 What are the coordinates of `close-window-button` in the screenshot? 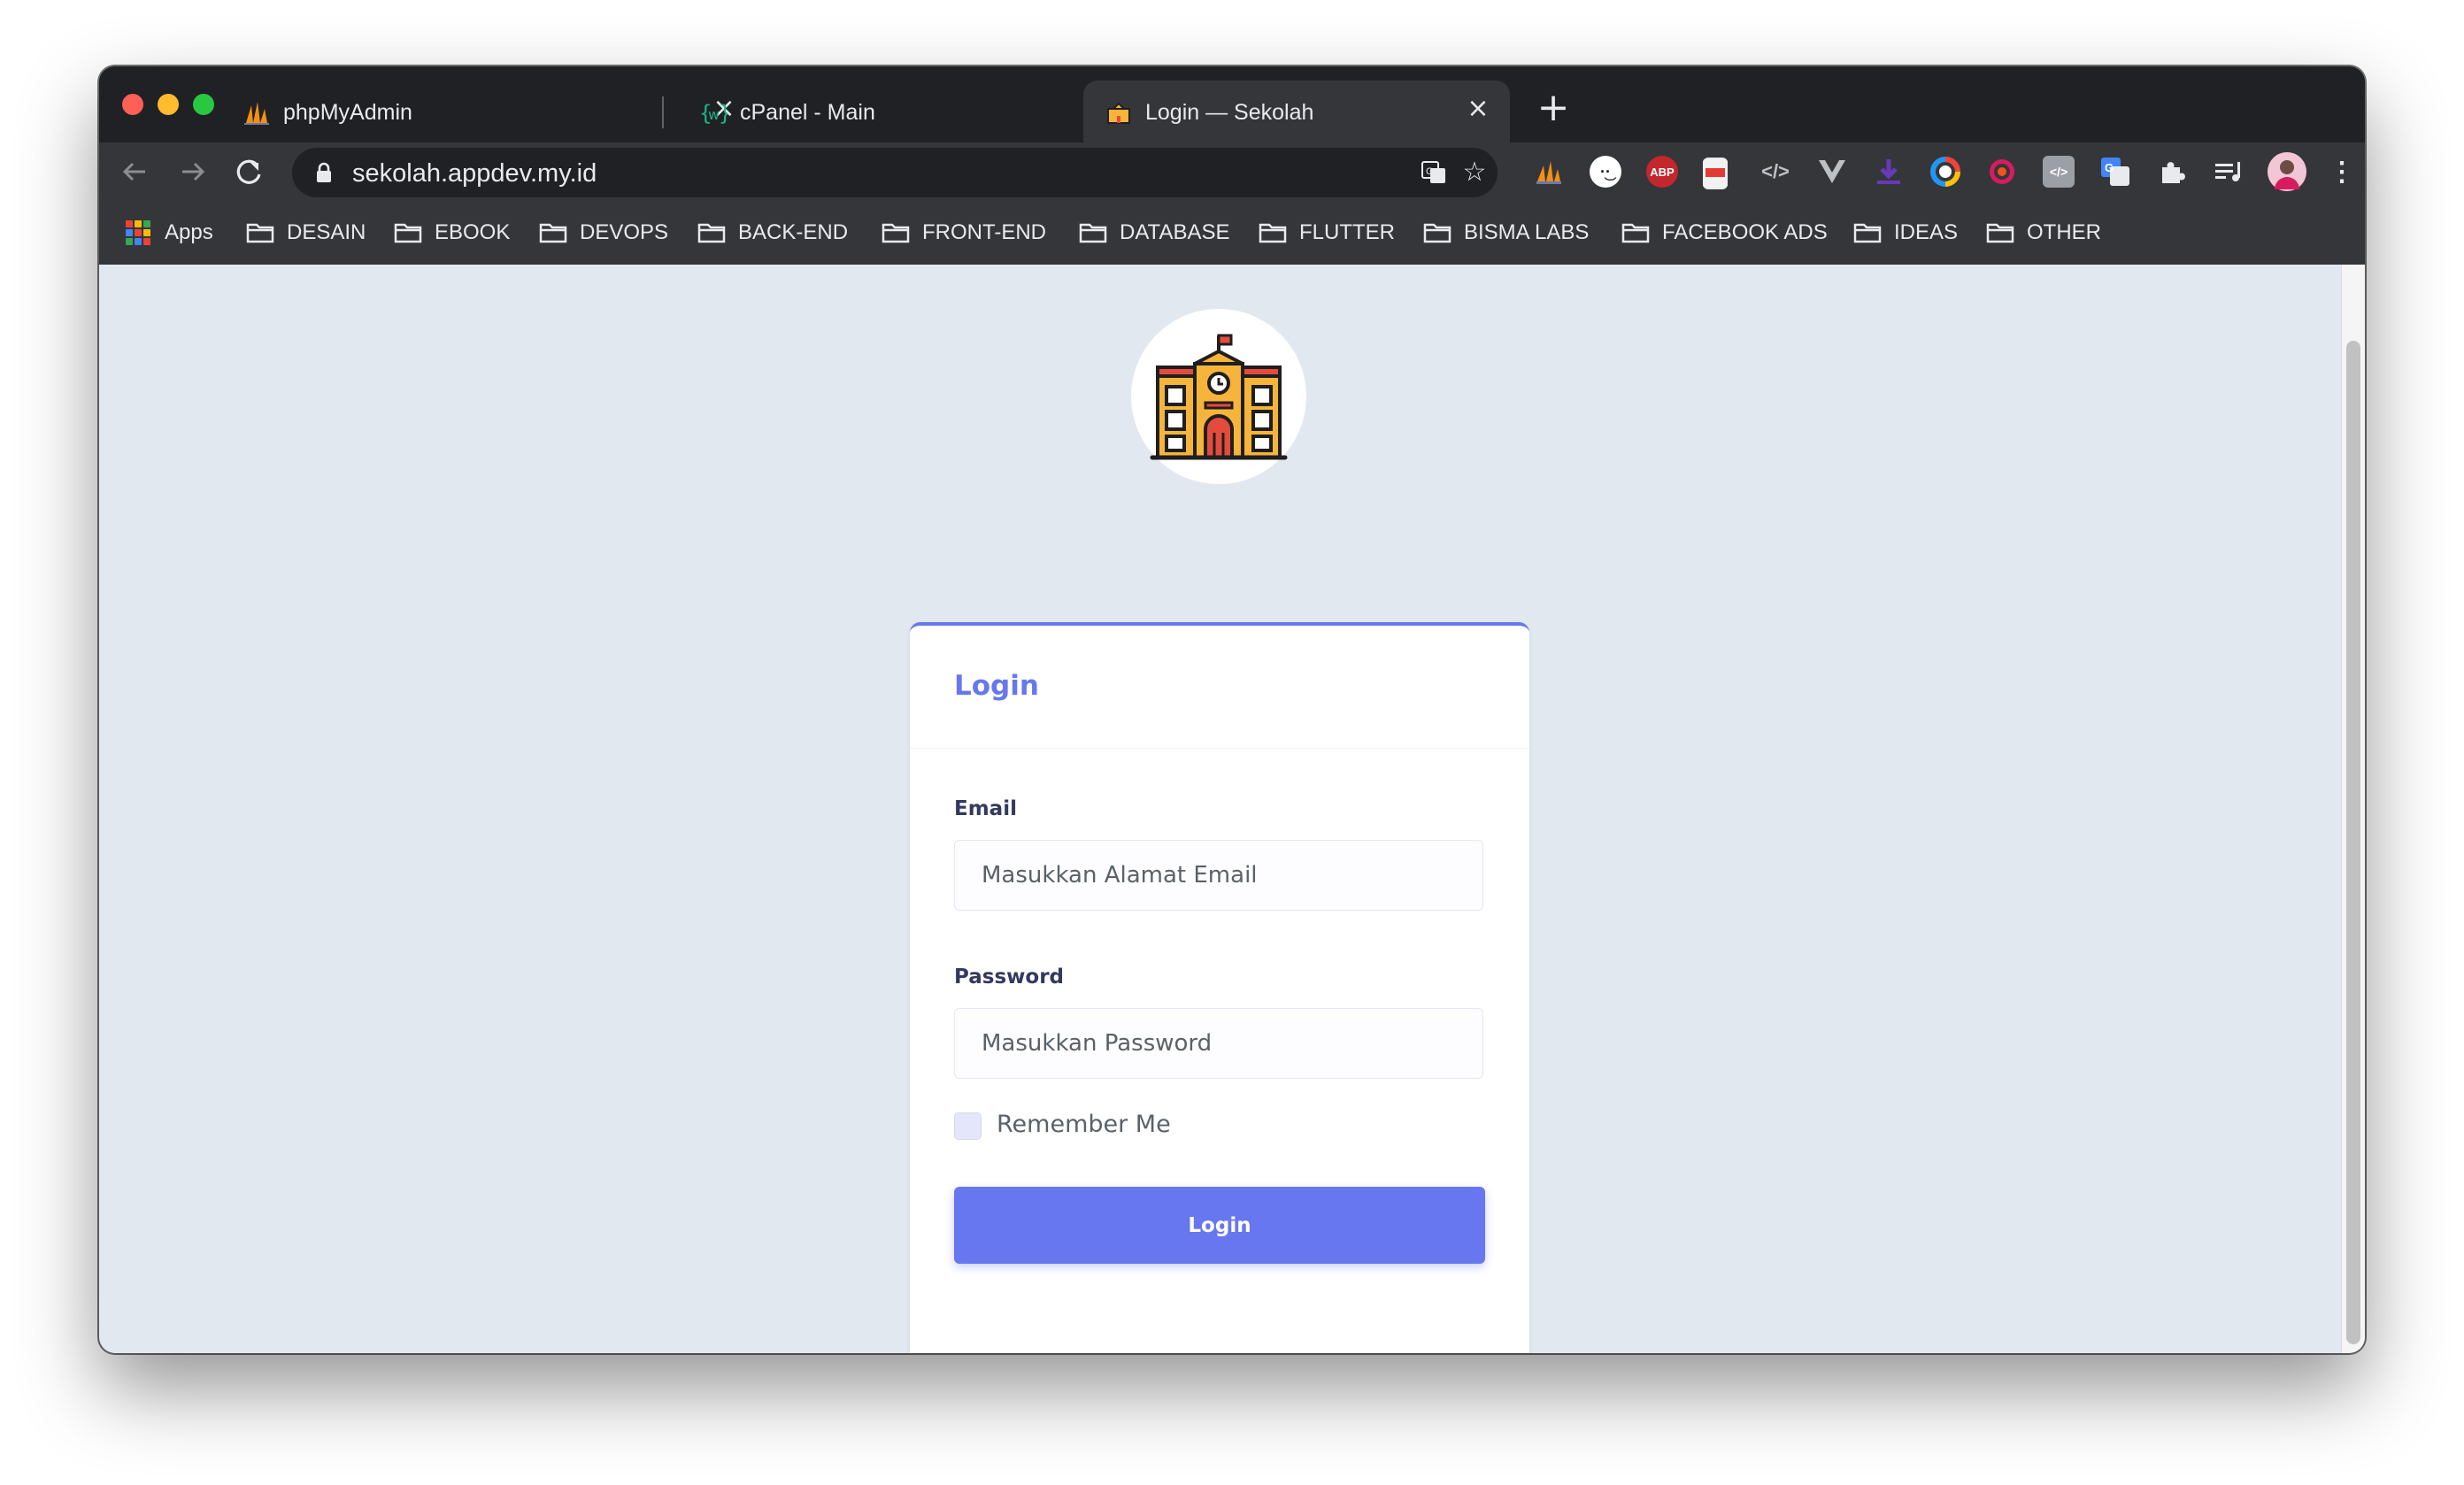 It's located at (132, 105).